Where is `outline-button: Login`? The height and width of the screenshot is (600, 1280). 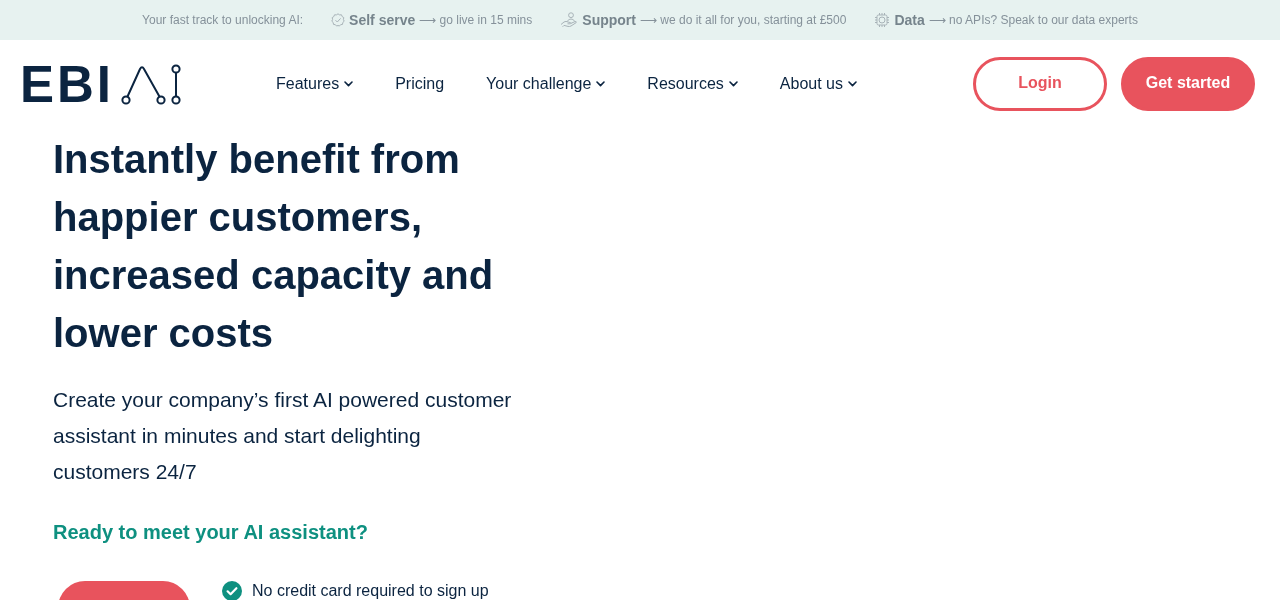
outline-button: Login is located at coordinates (1040, 84).